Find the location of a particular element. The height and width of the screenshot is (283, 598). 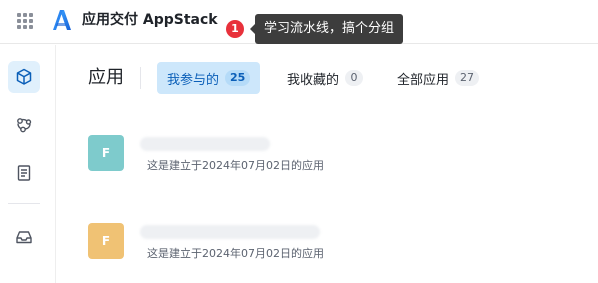

page-title: 应用 is located at coordinates (106, 77).